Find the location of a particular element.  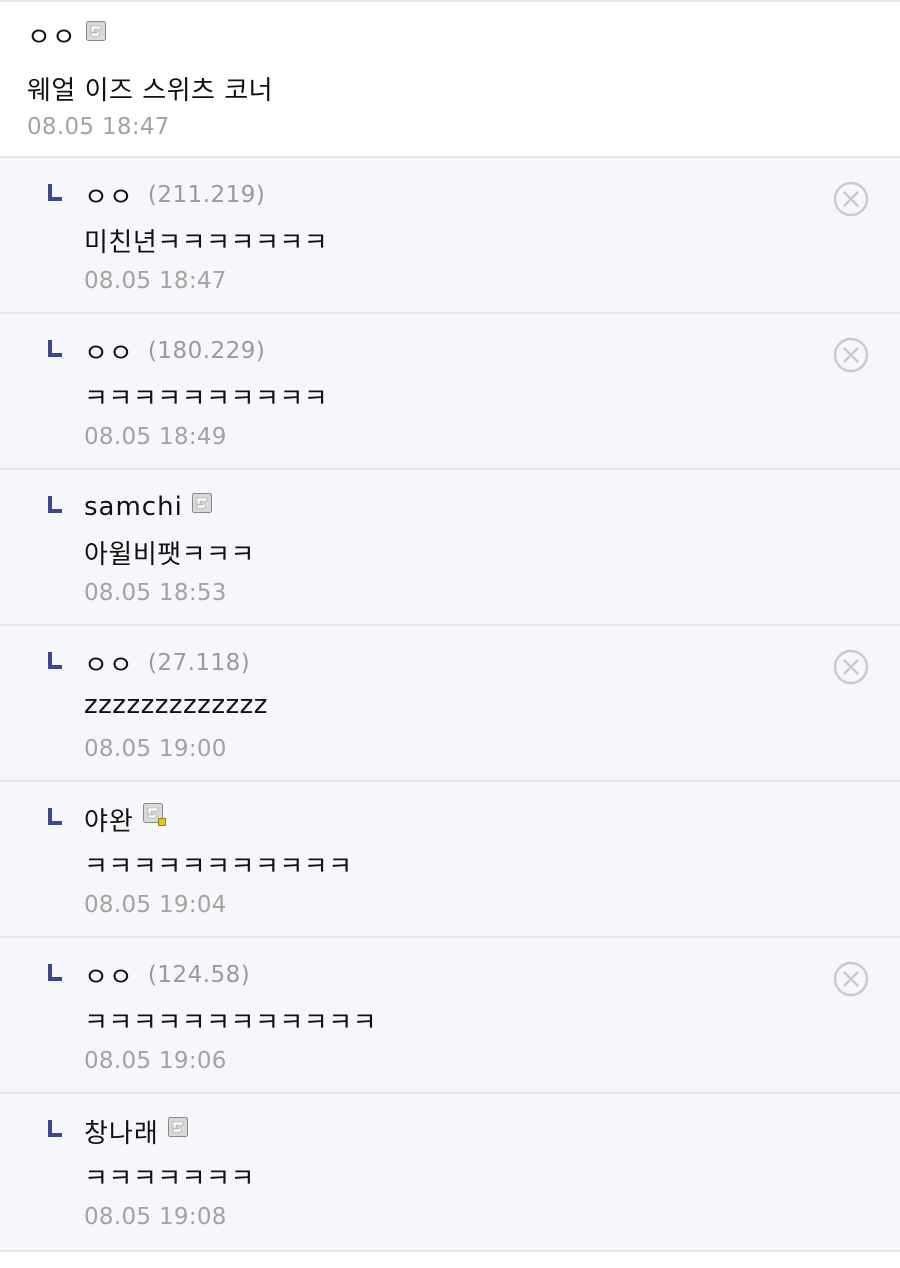

reply-date: 08.05 19:08 is located at coordinates (155, 1217).